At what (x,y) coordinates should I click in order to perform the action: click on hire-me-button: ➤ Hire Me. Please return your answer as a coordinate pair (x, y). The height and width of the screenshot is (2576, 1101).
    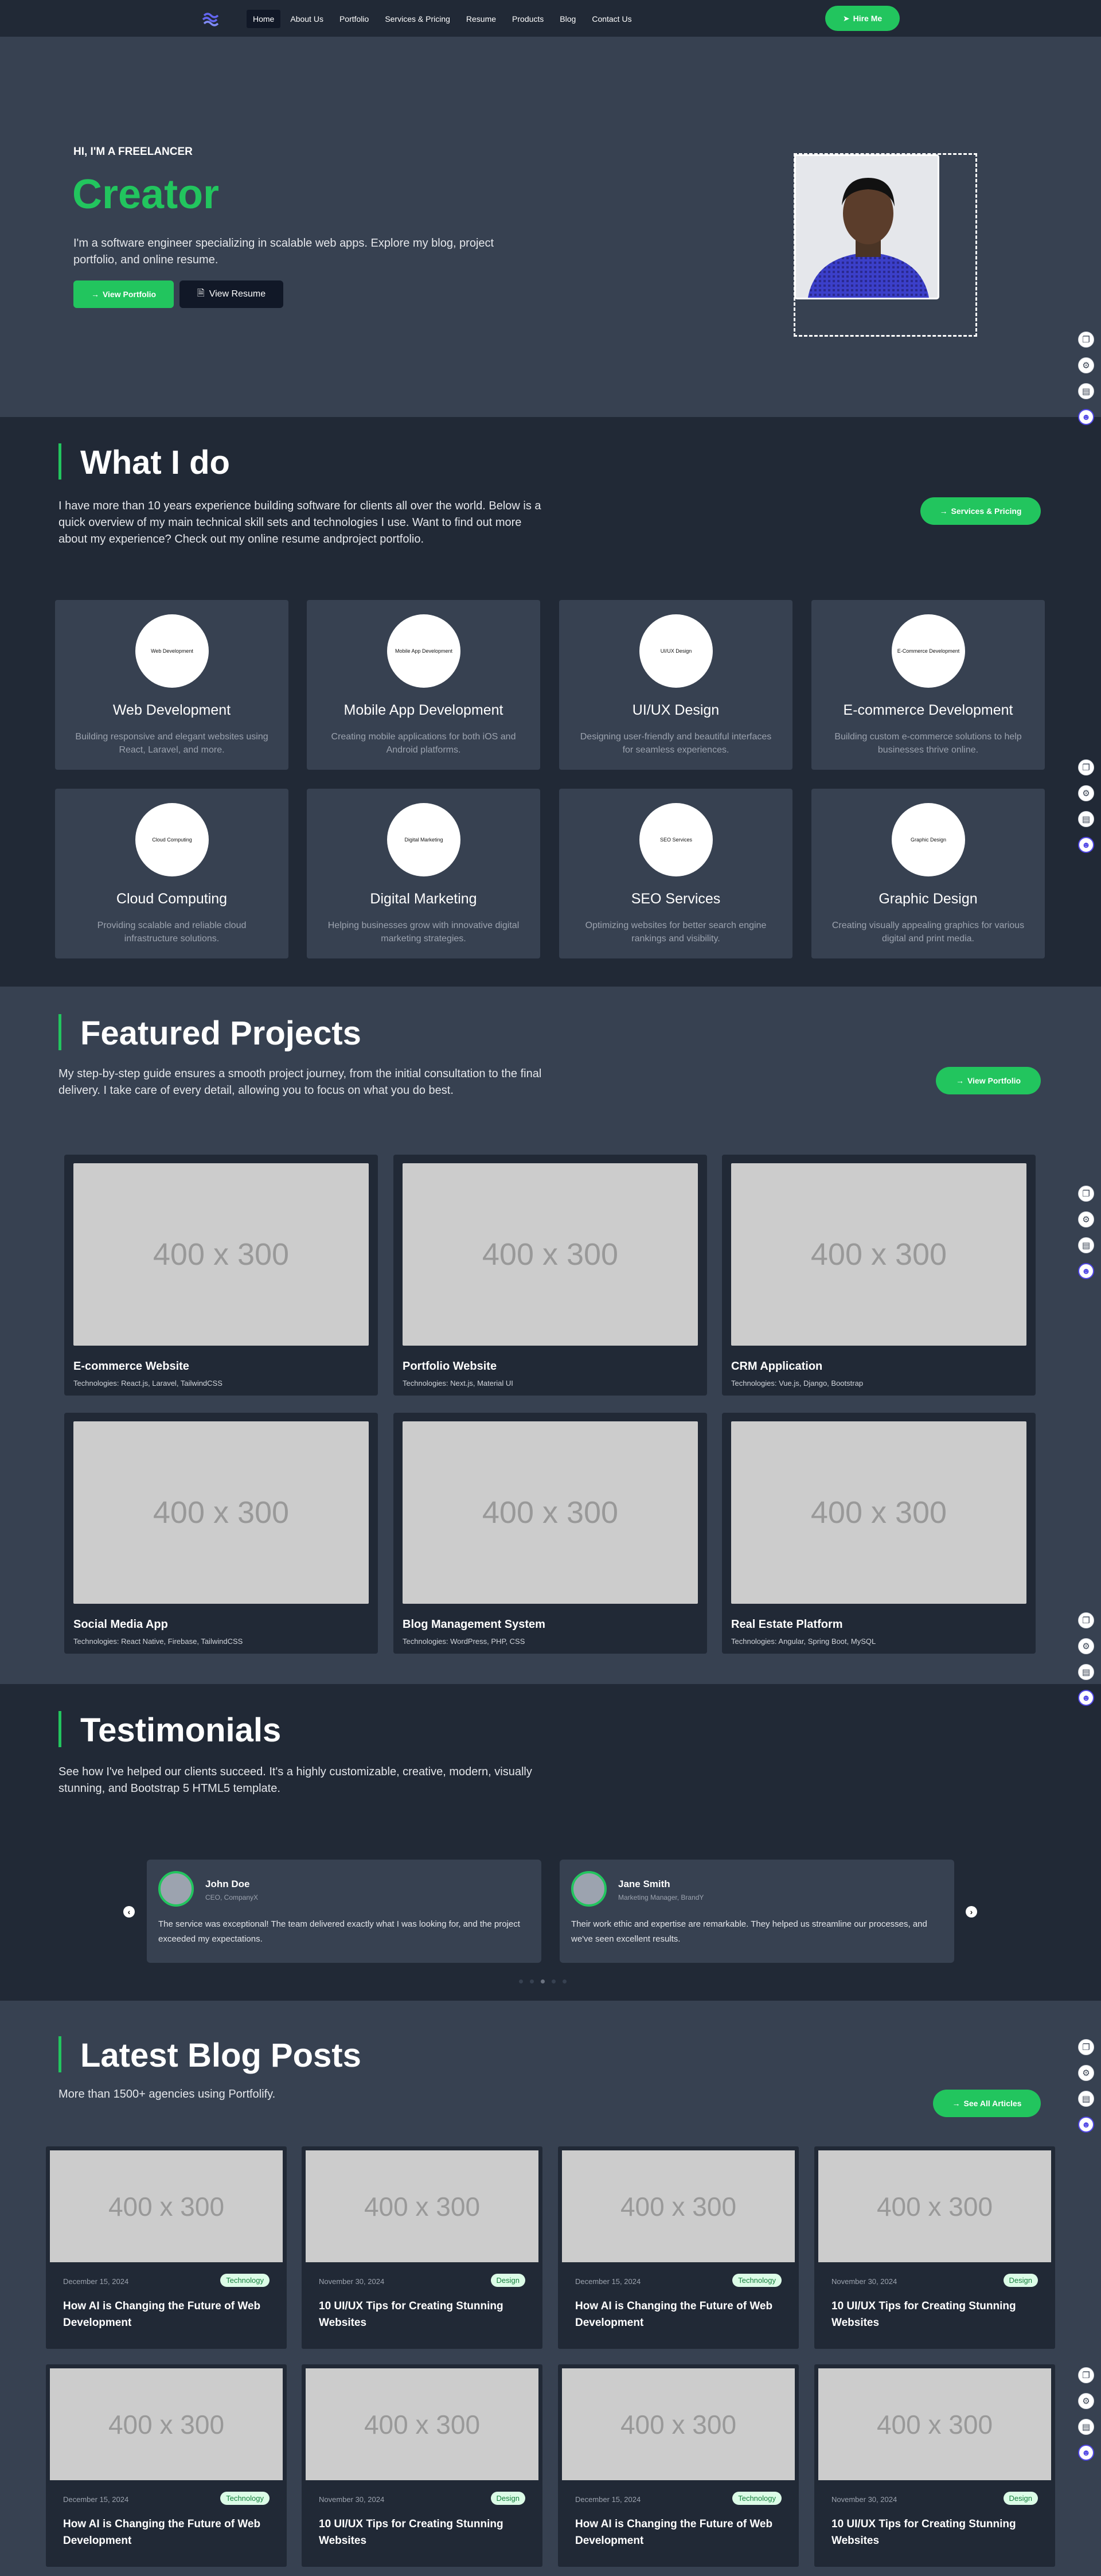
    Looking at the image, I should click on (862, 19).